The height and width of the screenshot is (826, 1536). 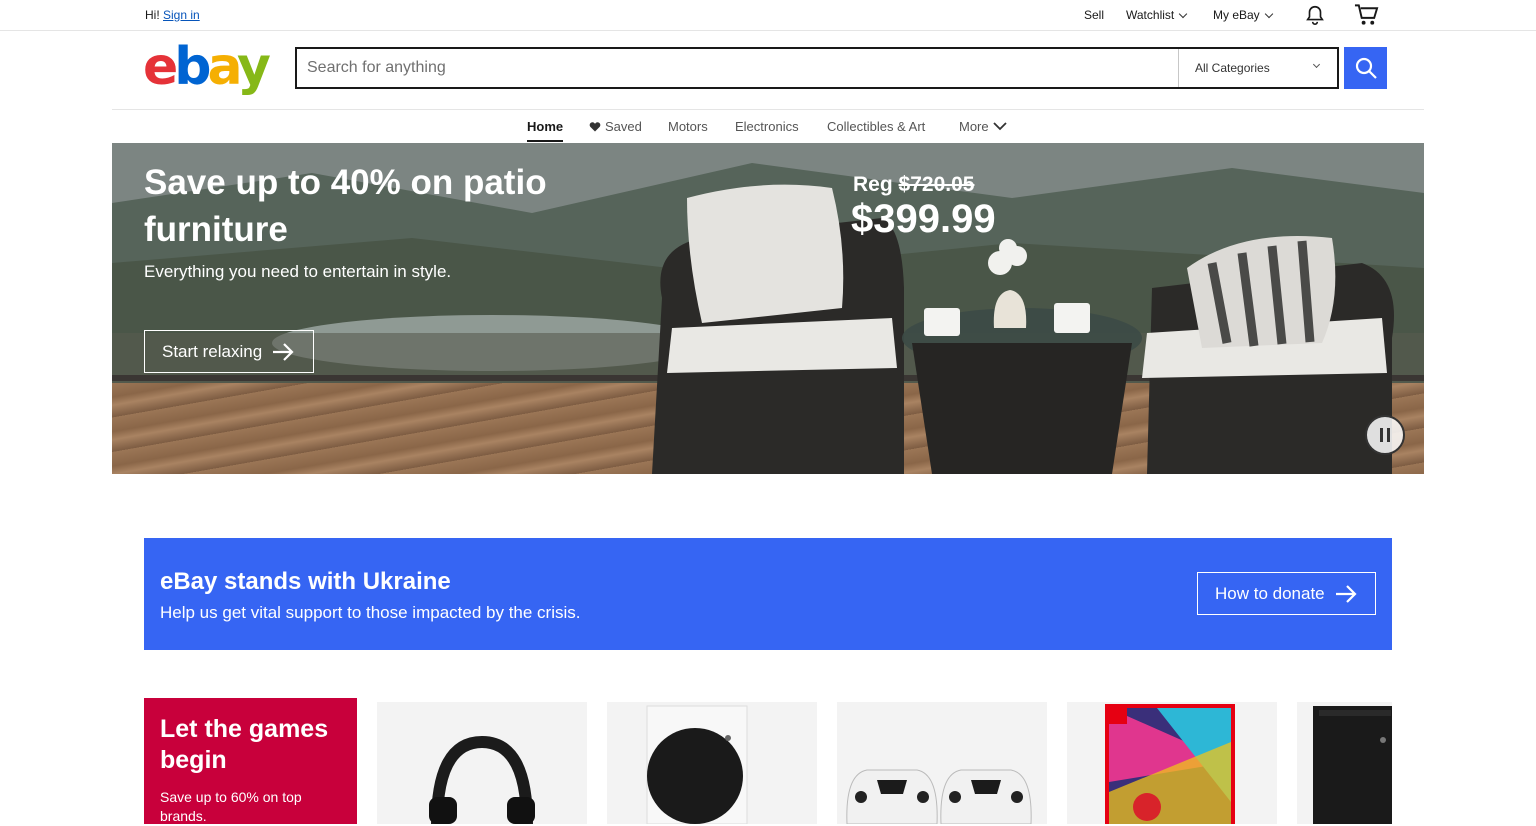 I want to click on greeting: Hi! Sign in, so click(x=172, y=15).